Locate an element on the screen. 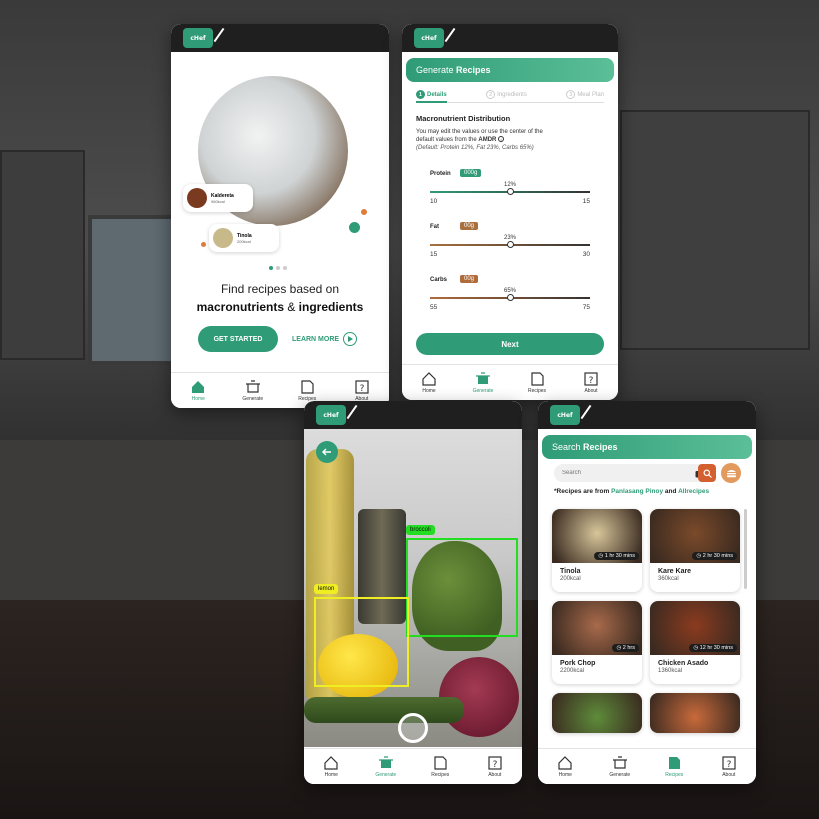  recipe-preview-card: Tinola 200kcal is located at coordinates (244, 238).